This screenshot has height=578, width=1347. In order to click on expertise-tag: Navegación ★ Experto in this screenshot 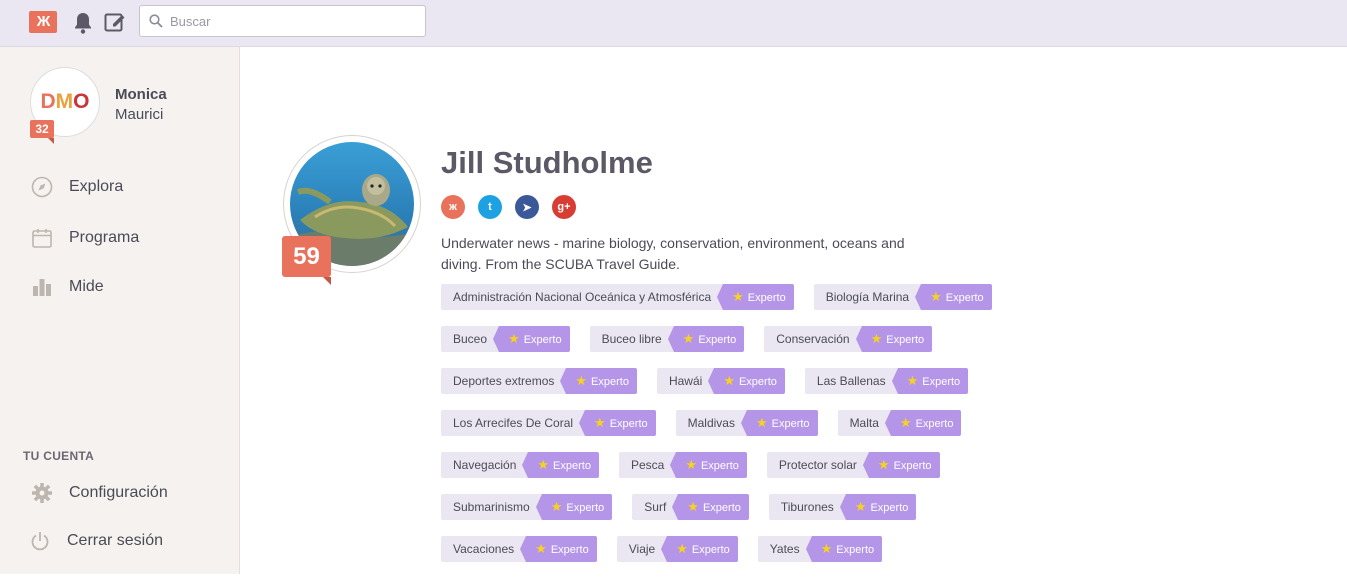, I will do `click(520, 465)`.